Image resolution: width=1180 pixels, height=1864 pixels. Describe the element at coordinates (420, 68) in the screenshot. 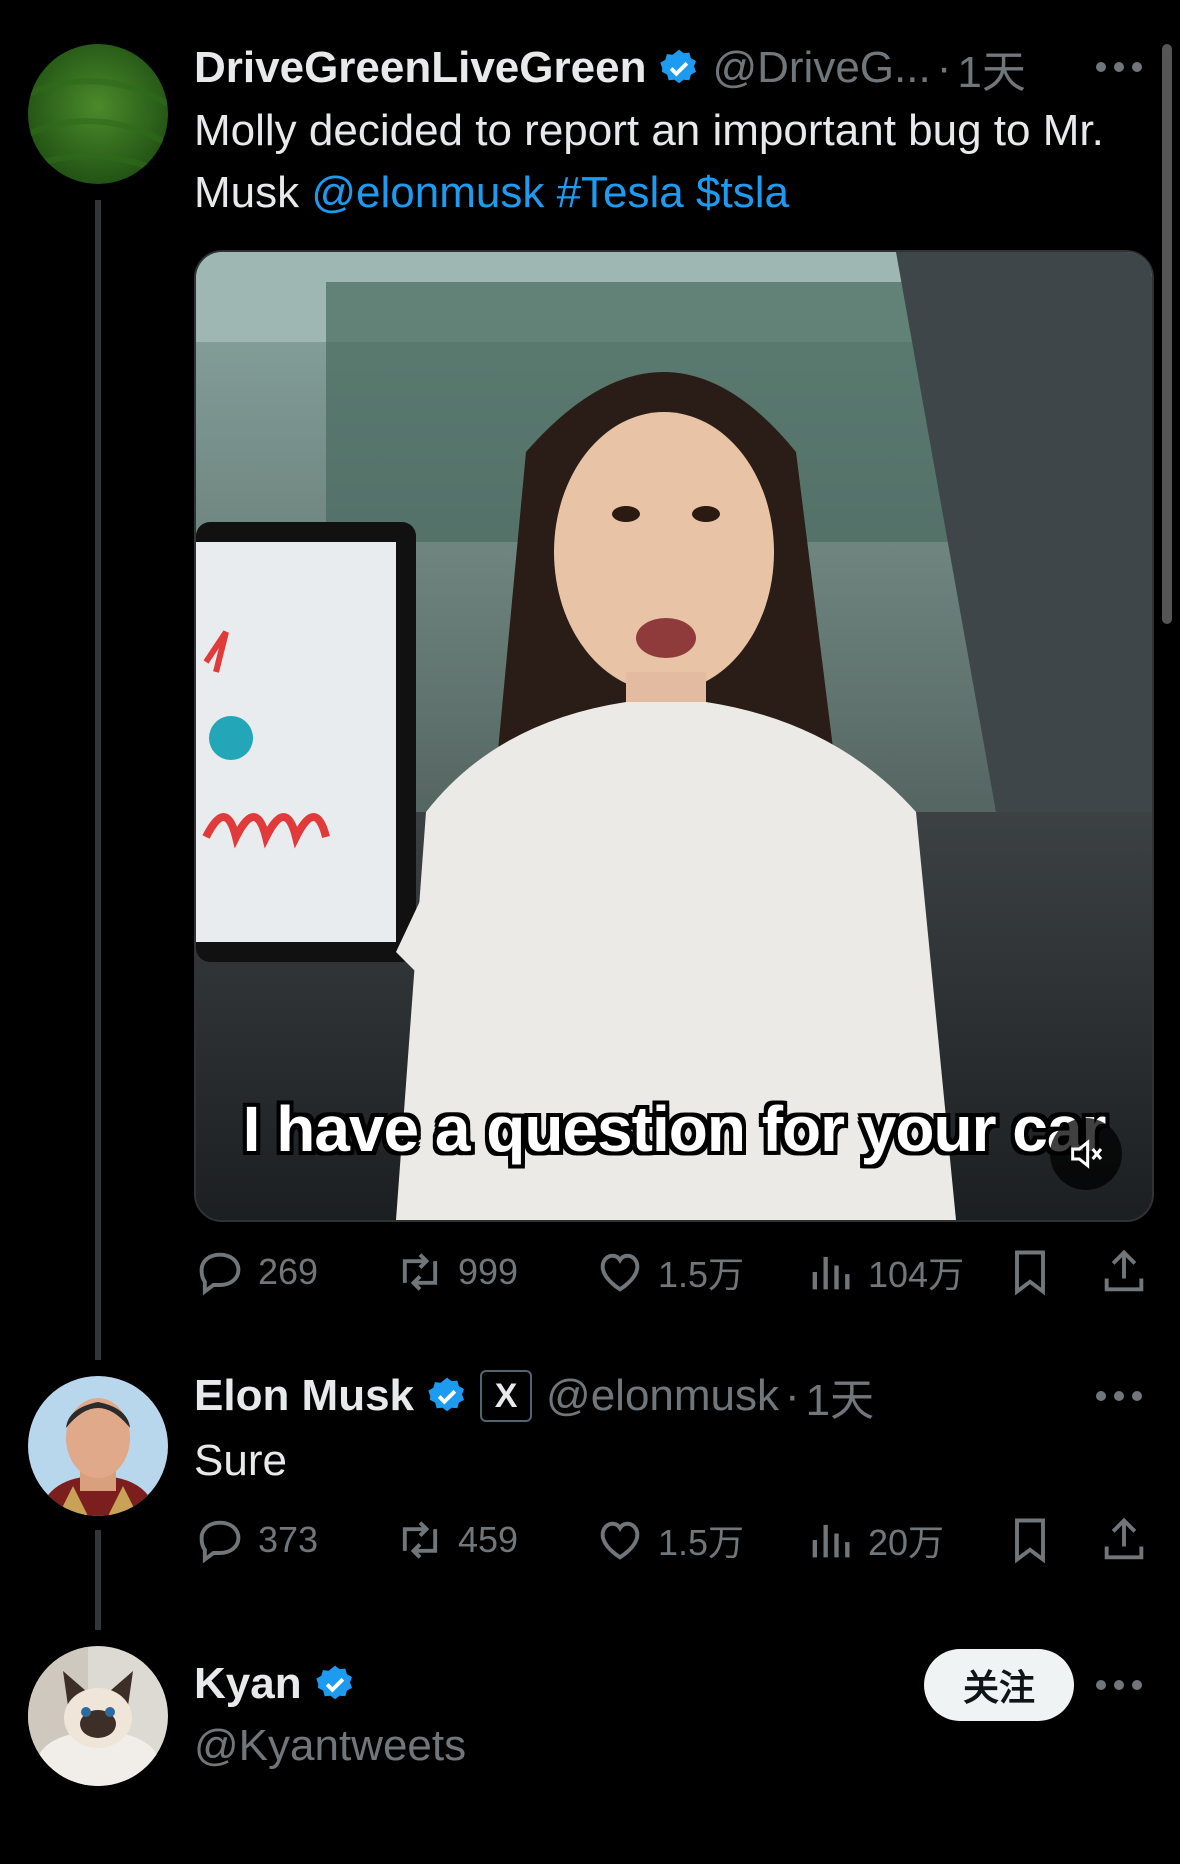

I see `author-name: DriveGreenLiveGreen` at that location.